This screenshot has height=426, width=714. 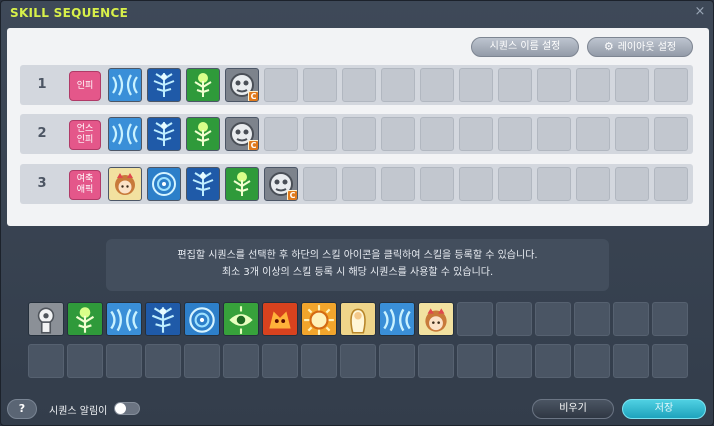 What do you see at coordinates (573, 409) in the screenshot?
I see `reset-button: 비우기` at bounding box center [573, 409].